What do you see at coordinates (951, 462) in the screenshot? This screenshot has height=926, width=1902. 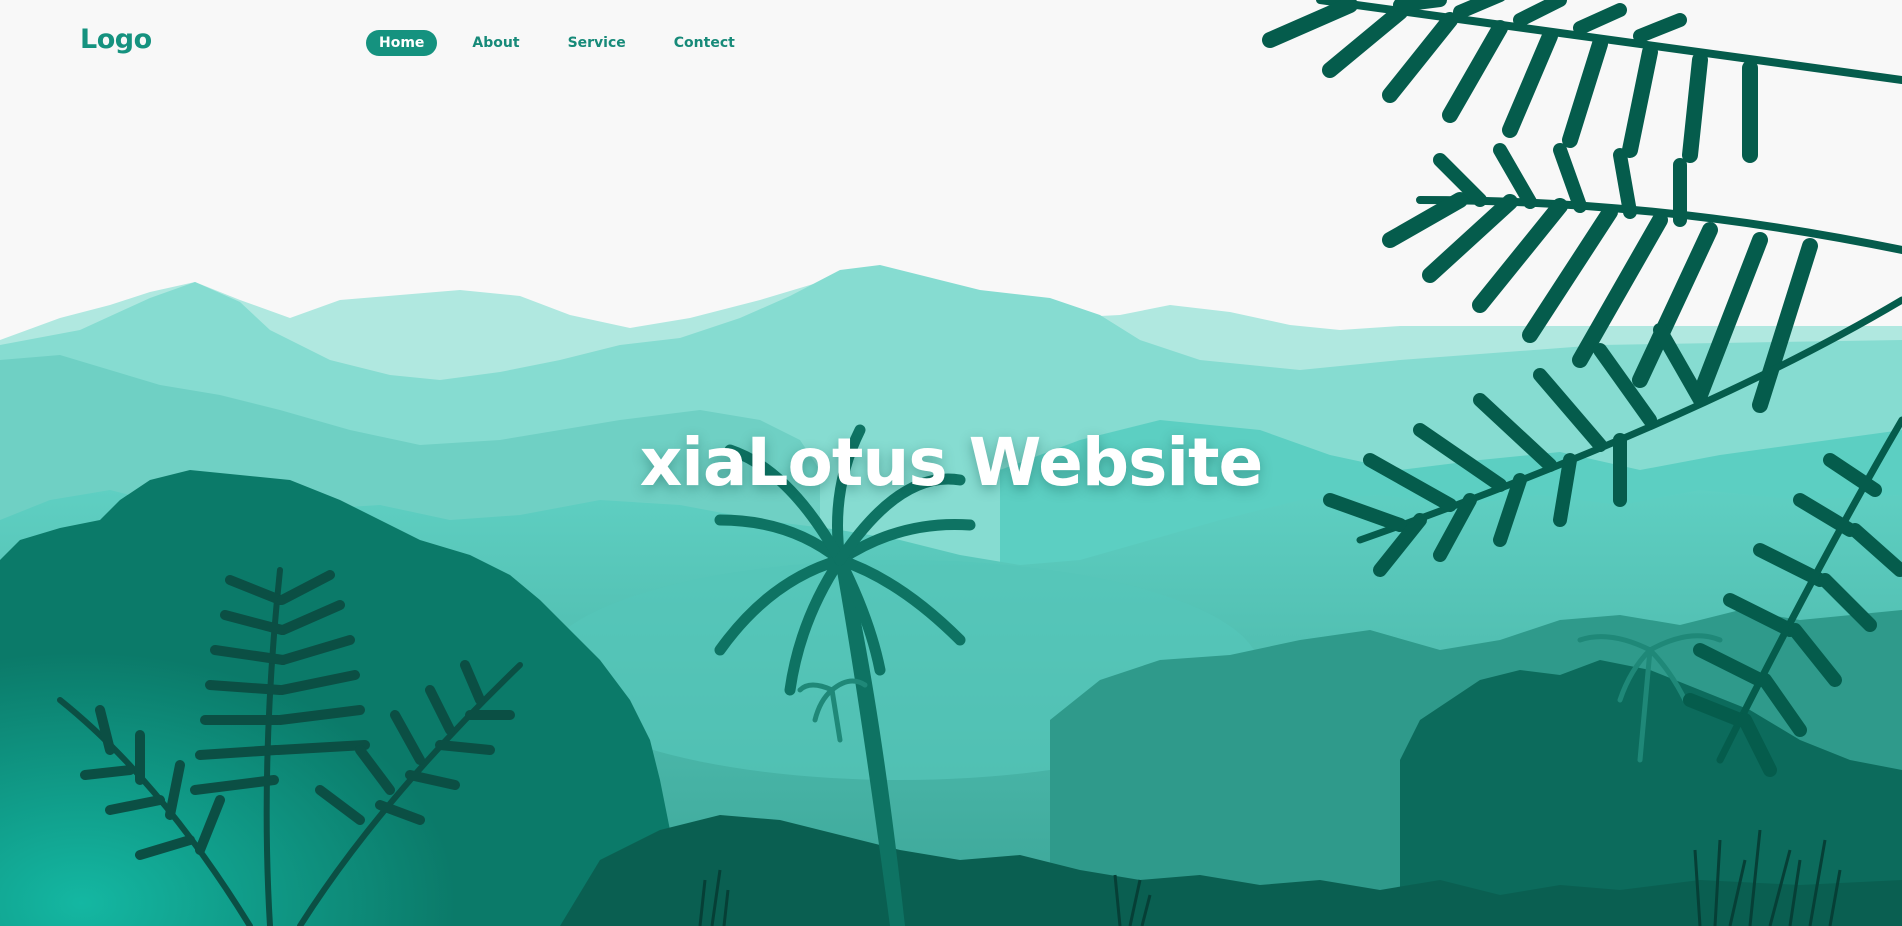 I see `hero-title: xiaLotus Website` at bounding box center [951, 462].